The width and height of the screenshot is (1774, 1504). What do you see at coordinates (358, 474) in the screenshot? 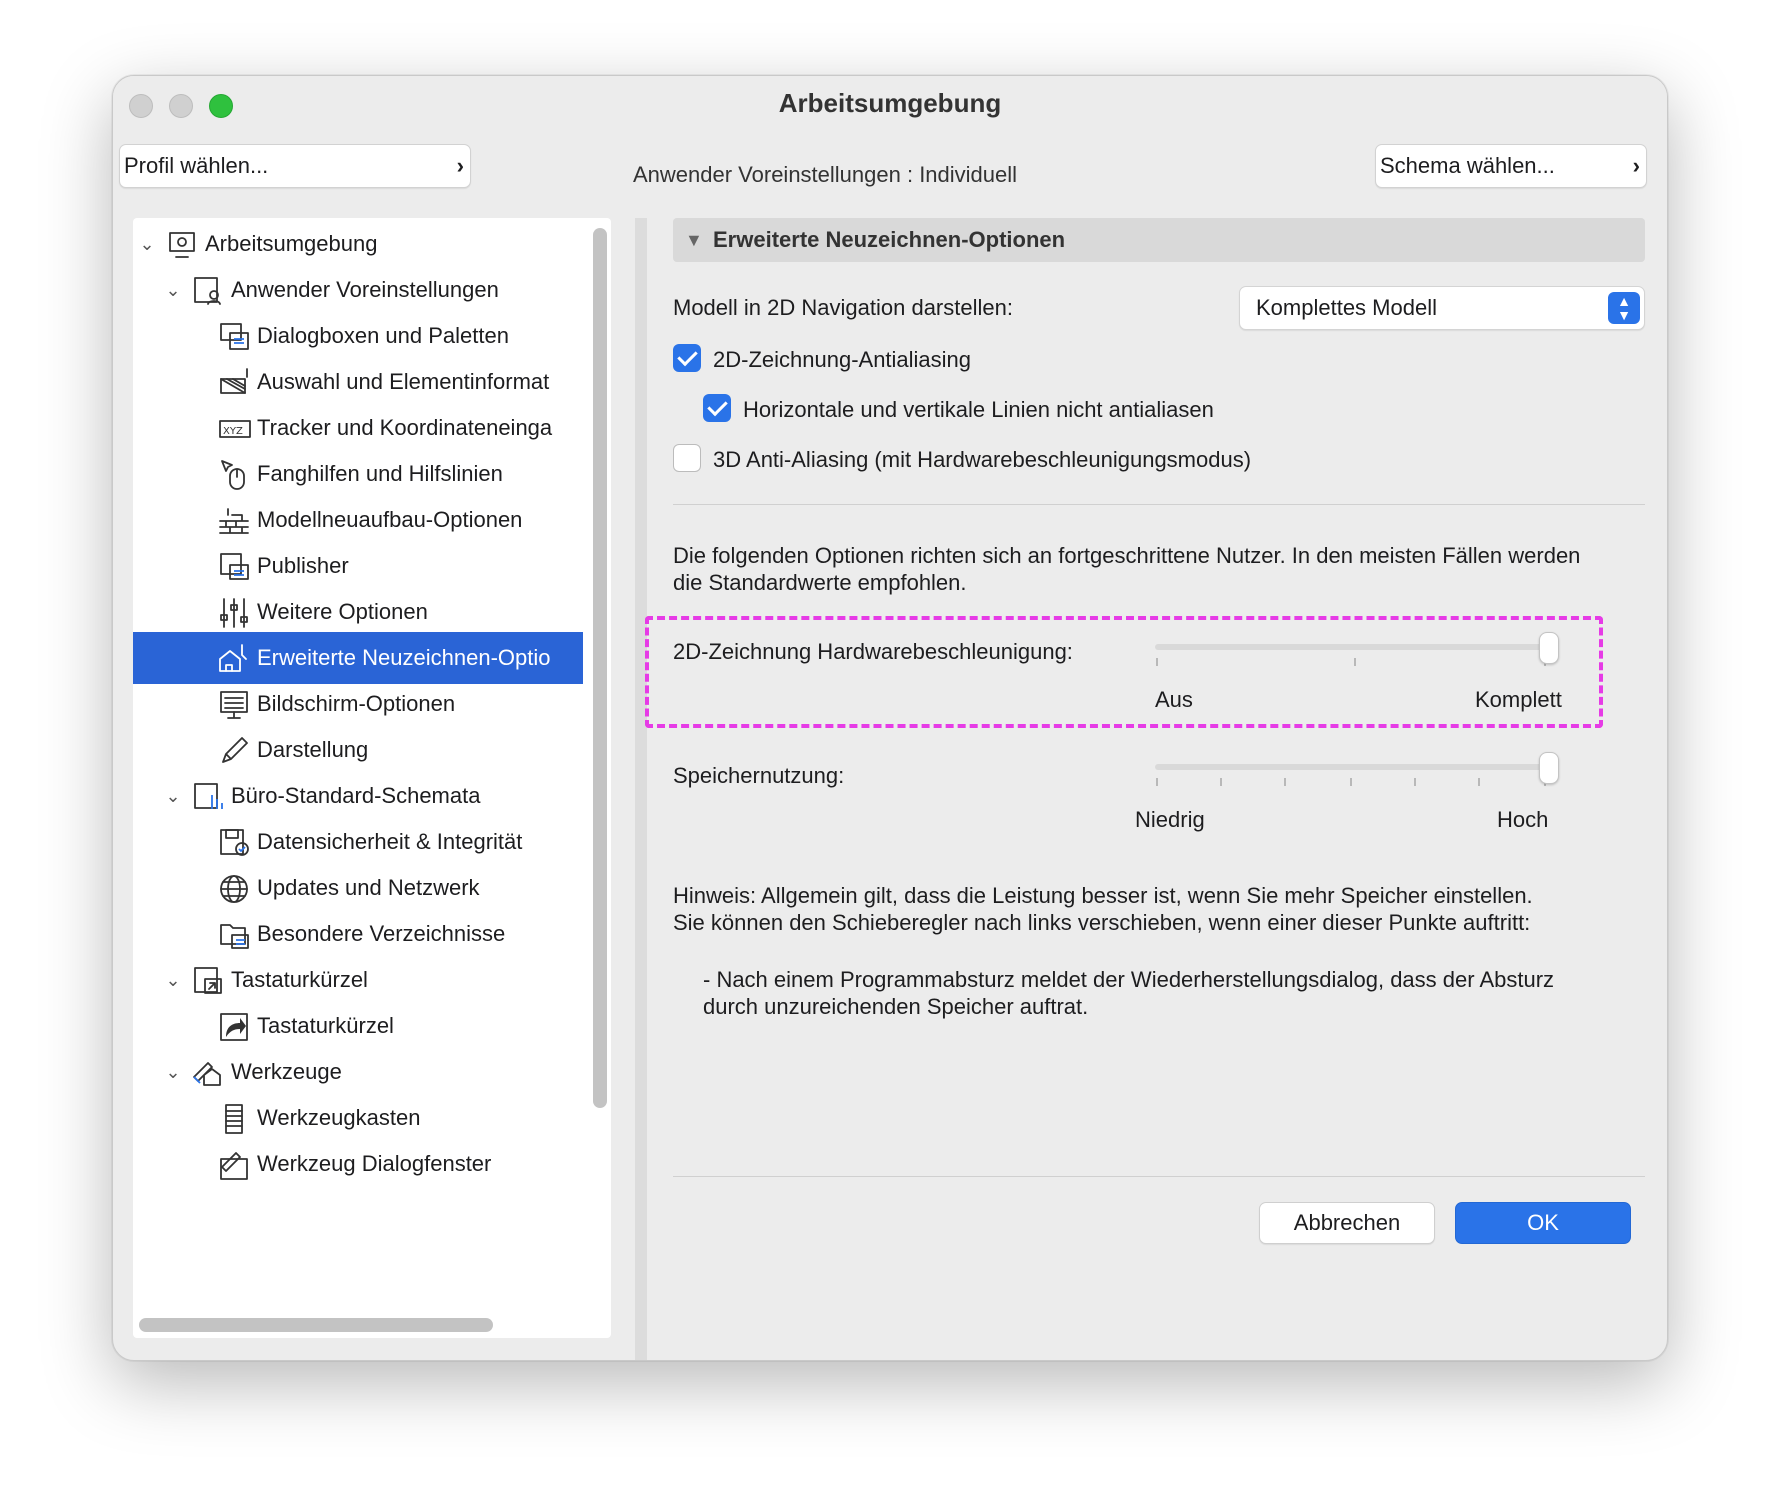
I see `sidebar-item: Fanghilfen und Hilfslinien` at bounding box center [358, 474].